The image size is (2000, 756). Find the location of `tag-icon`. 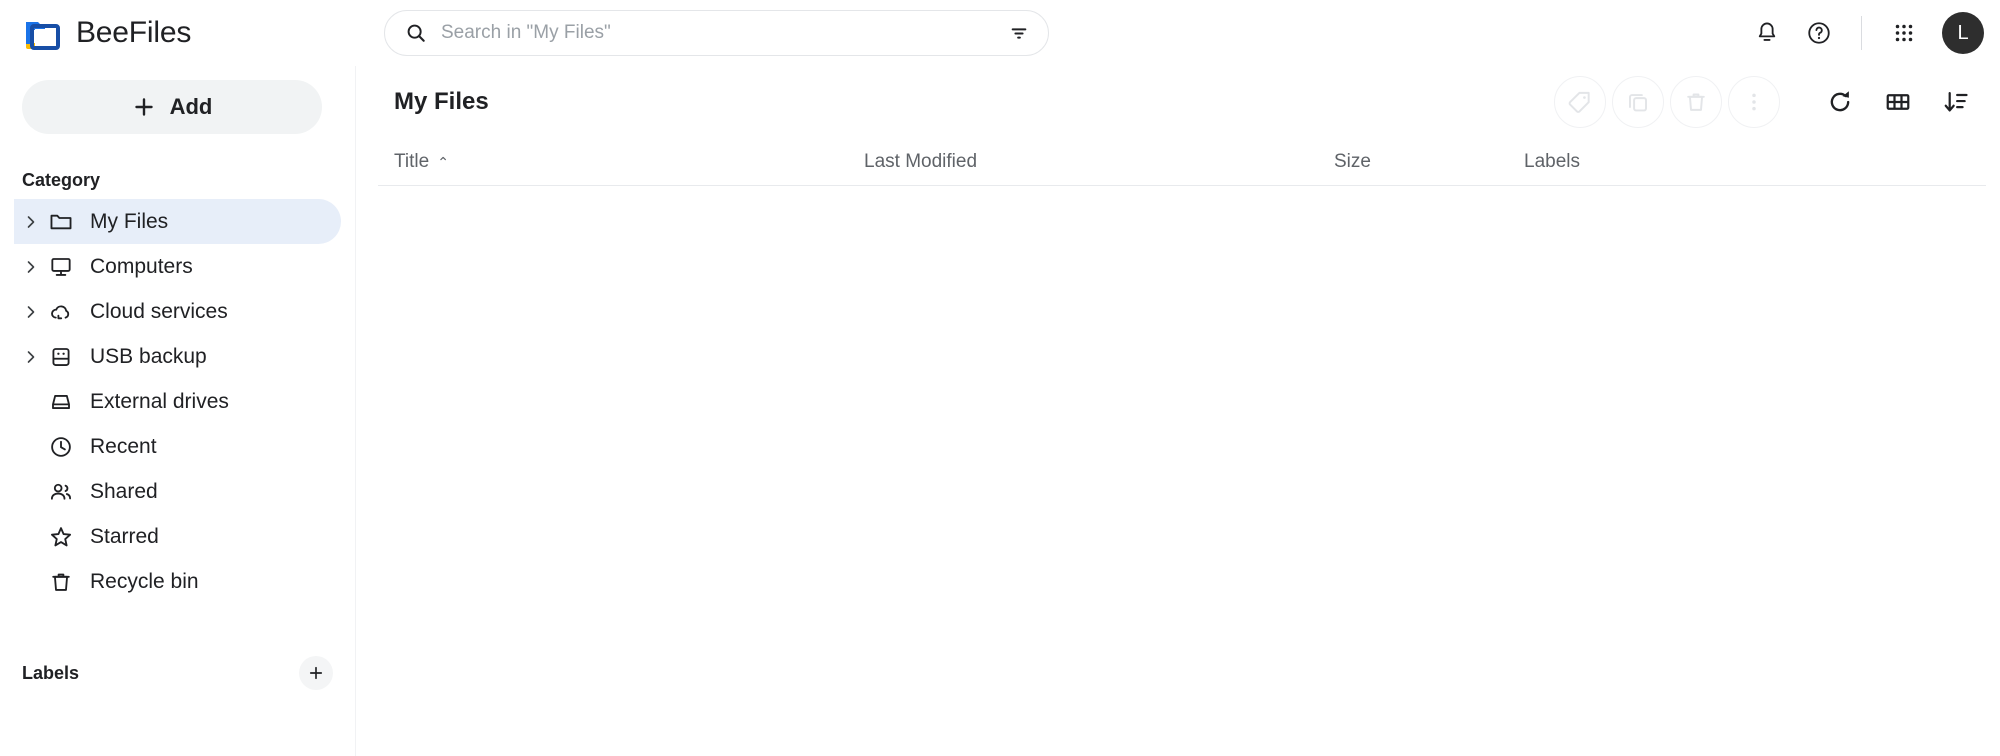

tag-icon is located at coordinates (1580, 102).